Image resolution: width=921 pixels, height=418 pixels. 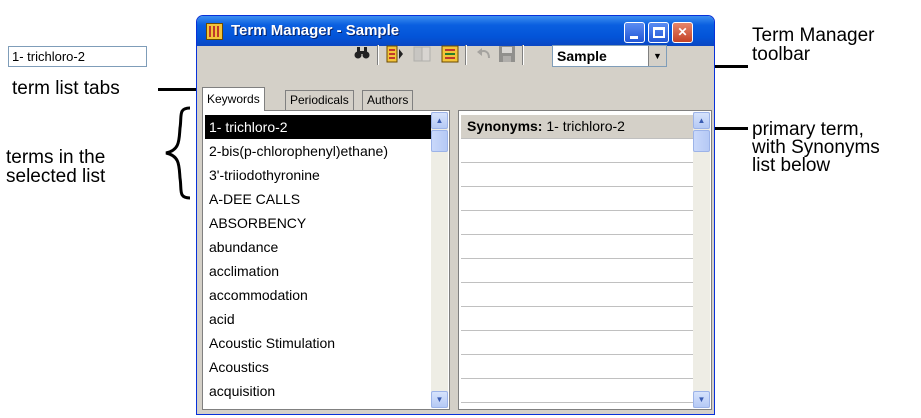 I want to click on close-icon: ✕, so click(x=682, y=32).